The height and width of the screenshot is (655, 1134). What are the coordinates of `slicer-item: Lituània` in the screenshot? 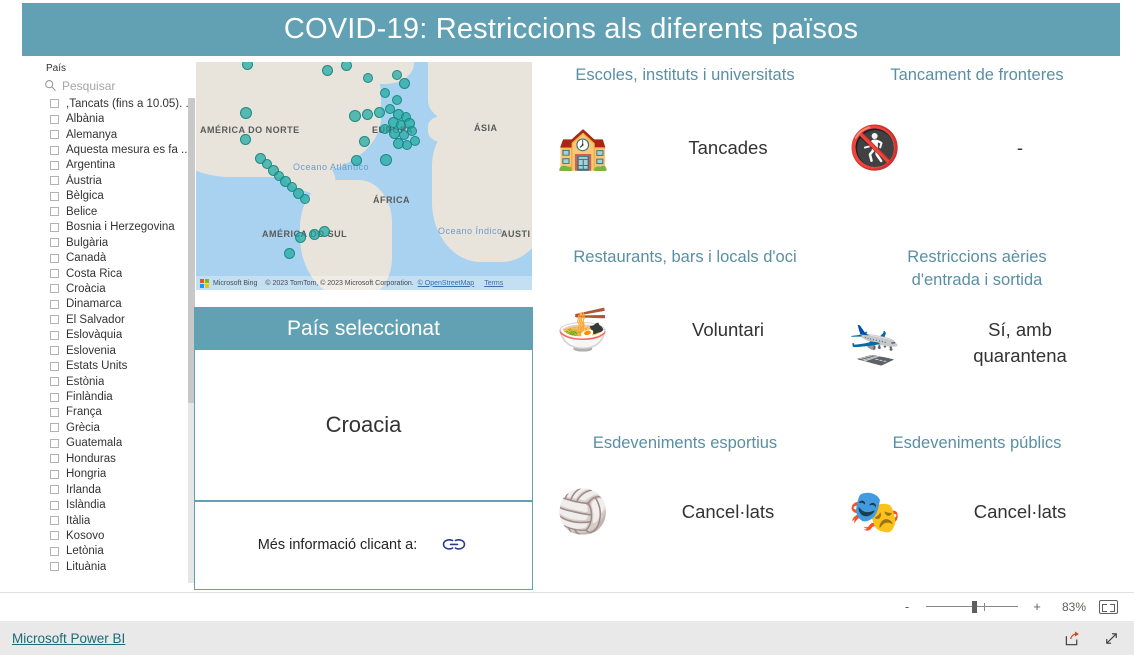 It's located at (118, 566).